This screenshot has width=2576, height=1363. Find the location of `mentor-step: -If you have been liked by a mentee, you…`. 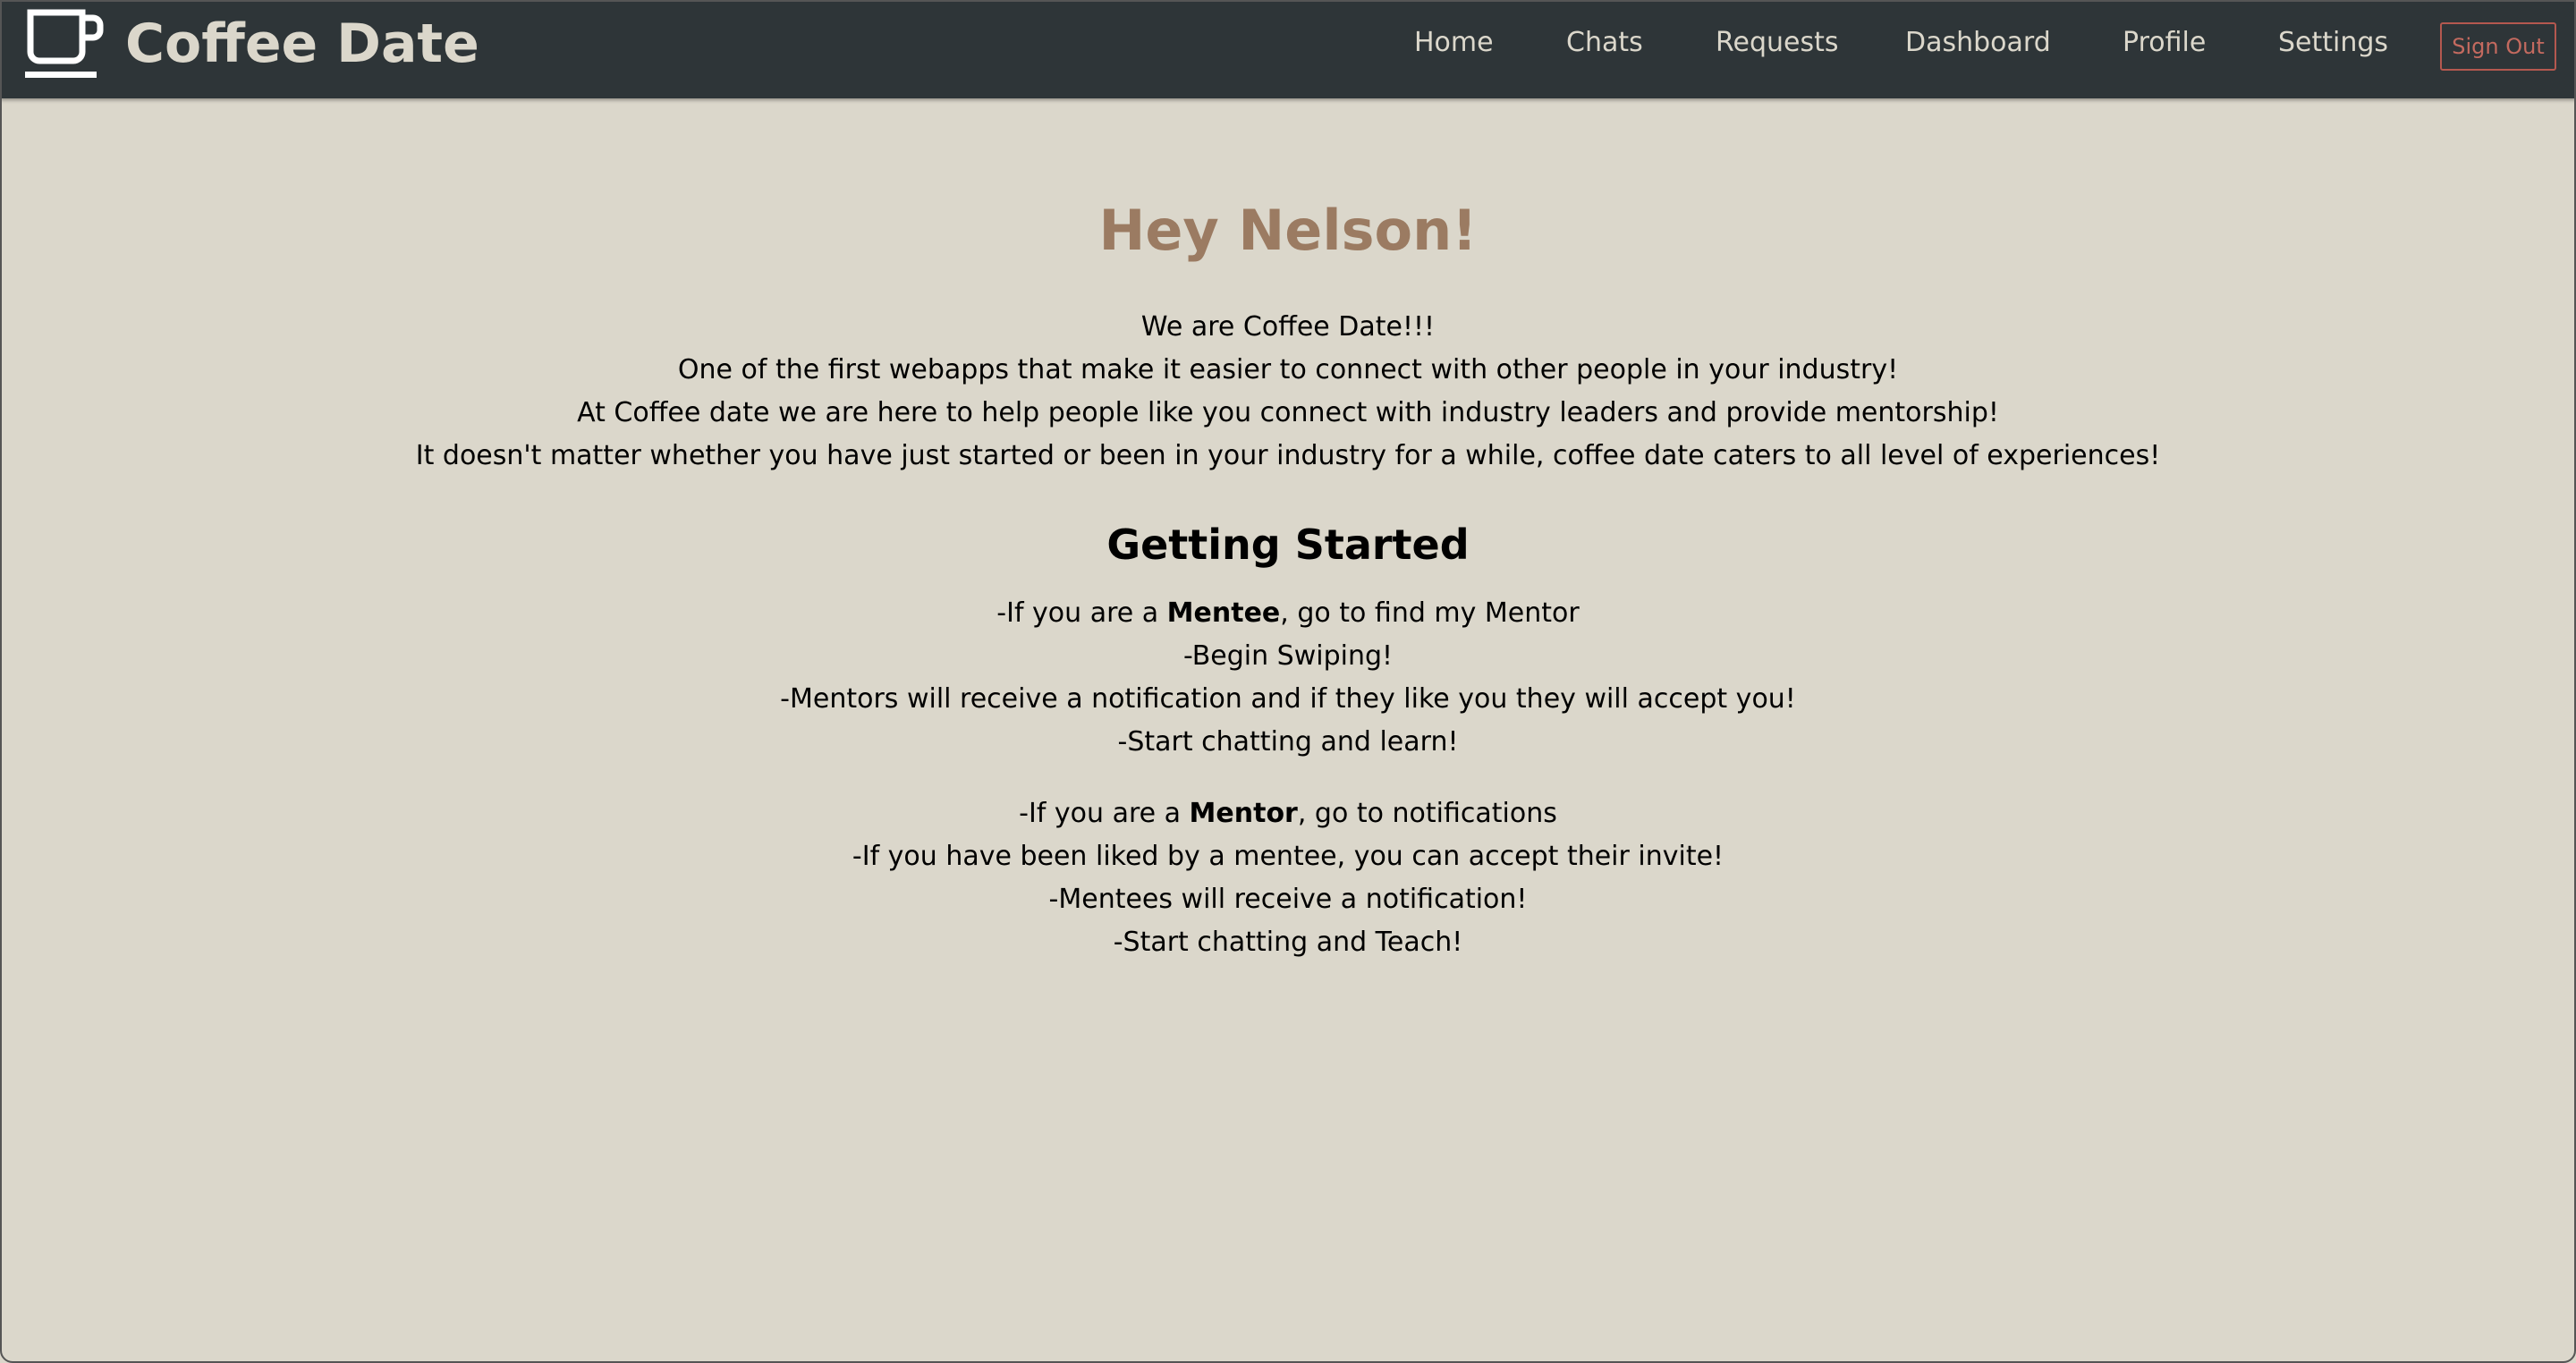

mentor-step: -If you have been liked by a mentee, you… is located at coordinates (1288, 857).